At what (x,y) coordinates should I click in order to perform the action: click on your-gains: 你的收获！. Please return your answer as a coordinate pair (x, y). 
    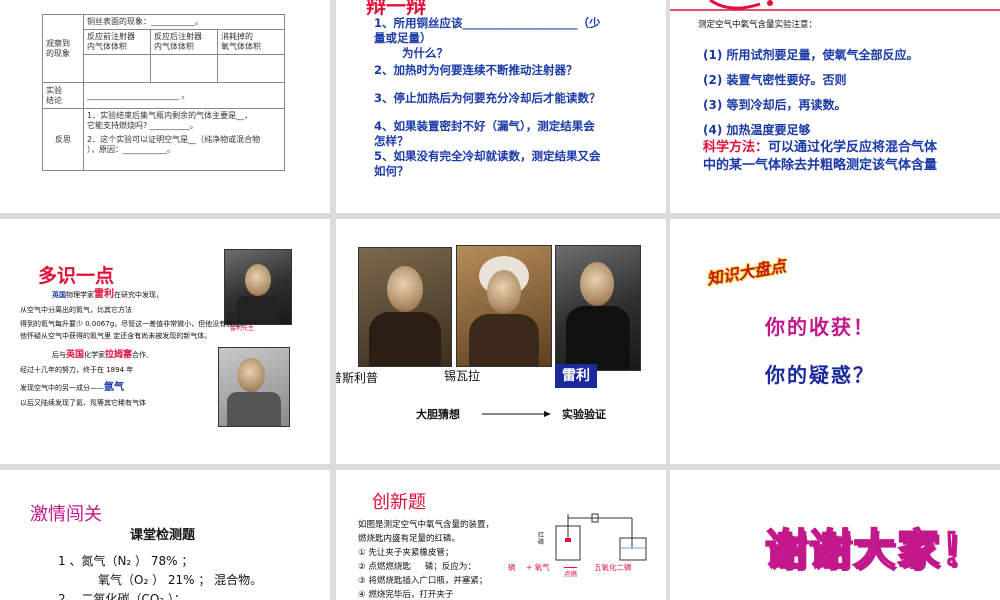
    Looking at the image, I should click on (820, 327).